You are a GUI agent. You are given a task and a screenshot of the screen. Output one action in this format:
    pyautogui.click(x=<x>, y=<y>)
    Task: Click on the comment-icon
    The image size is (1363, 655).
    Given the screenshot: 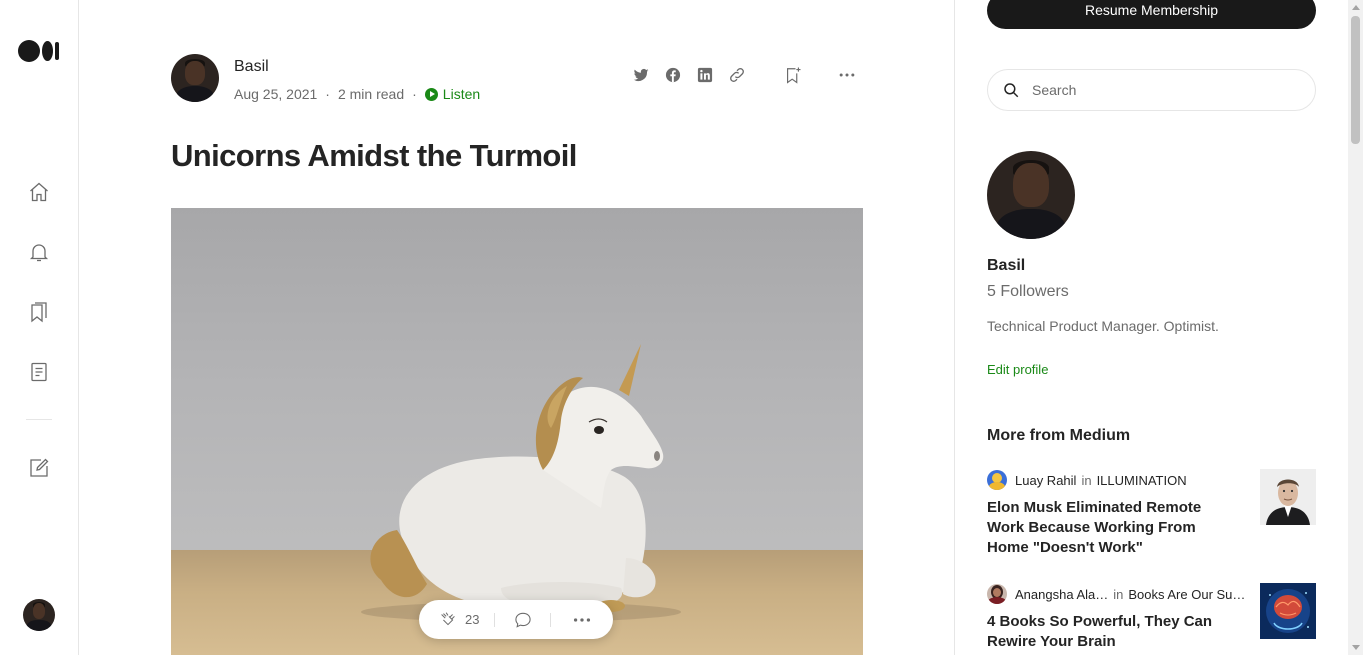 What is the action you would take?
    pyautogui.click(x=523, y=620)
    